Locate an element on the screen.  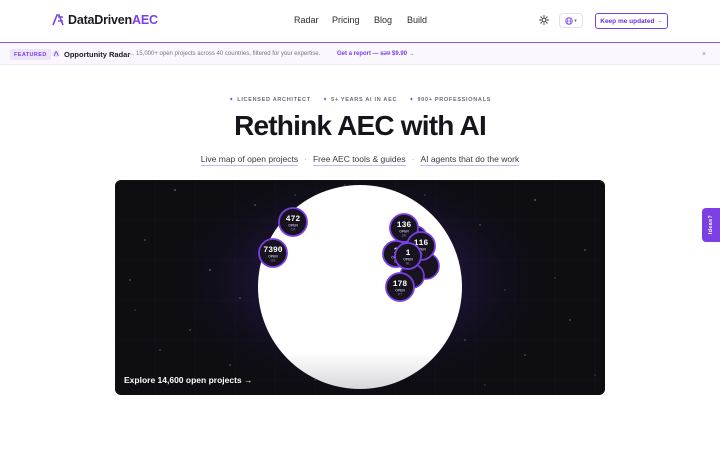
logo-mark-icon is located at coordinates (58, 20).